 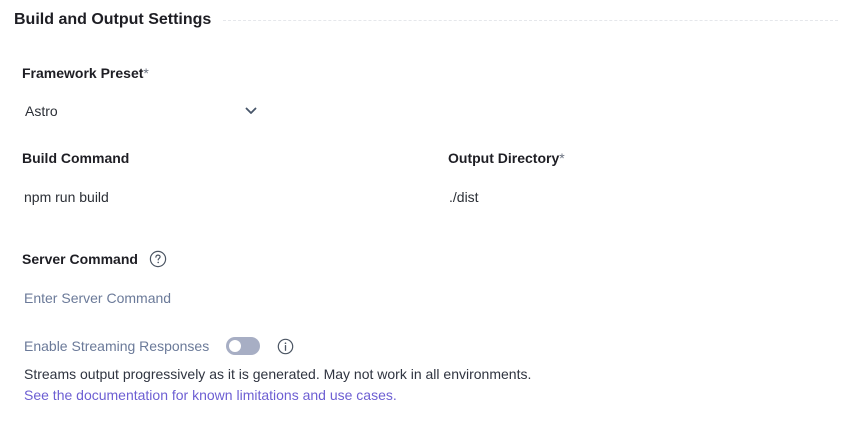 What do you see at coordinates (83, 73) in the screenshot?
I see `framework-preset-label-text: Framework Preset` at bounding box center [83, 73].